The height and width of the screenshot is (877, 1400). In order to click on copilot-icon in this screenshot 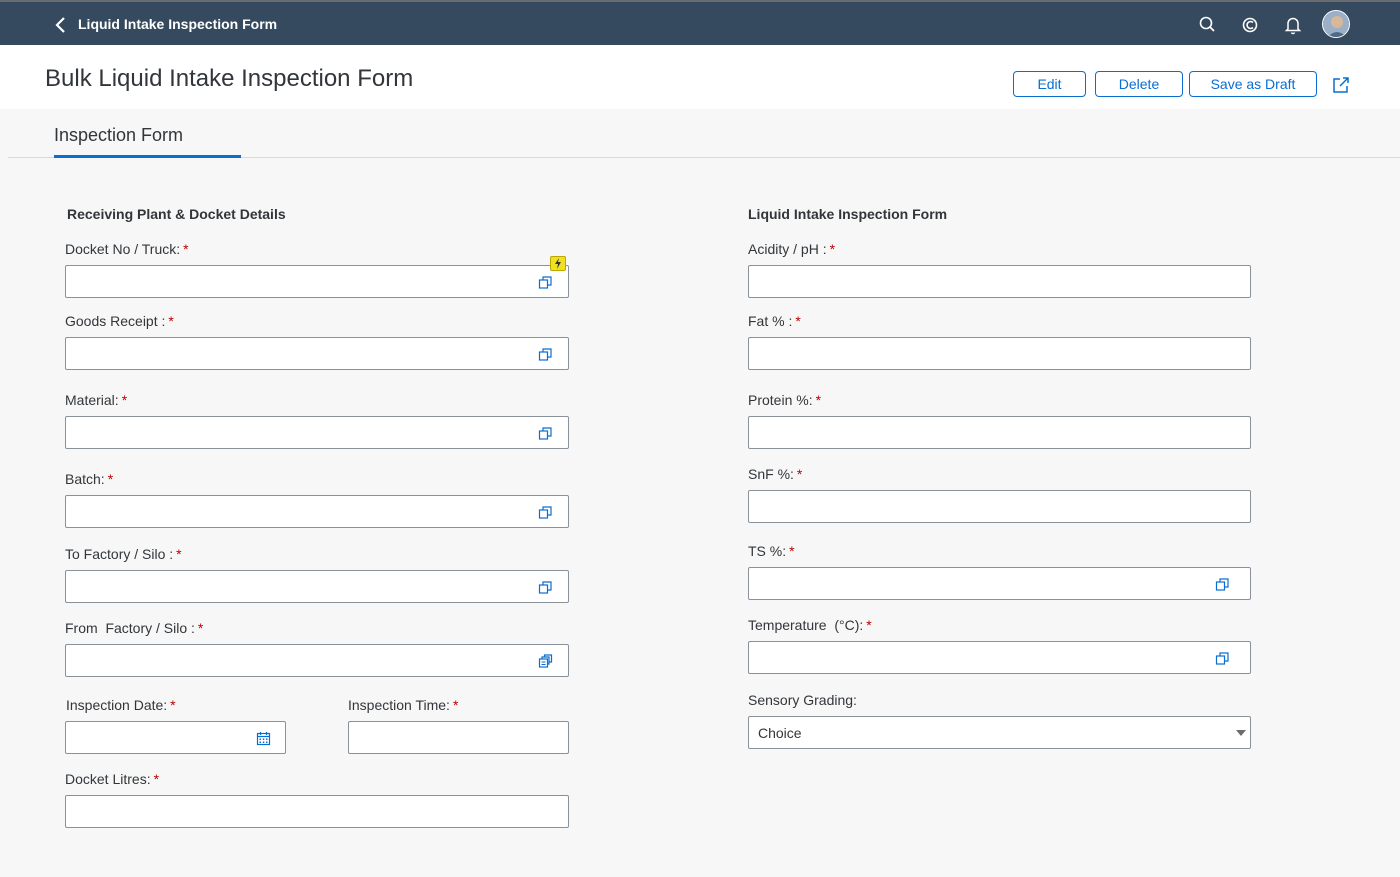, I will do `click(1250, 25)`.